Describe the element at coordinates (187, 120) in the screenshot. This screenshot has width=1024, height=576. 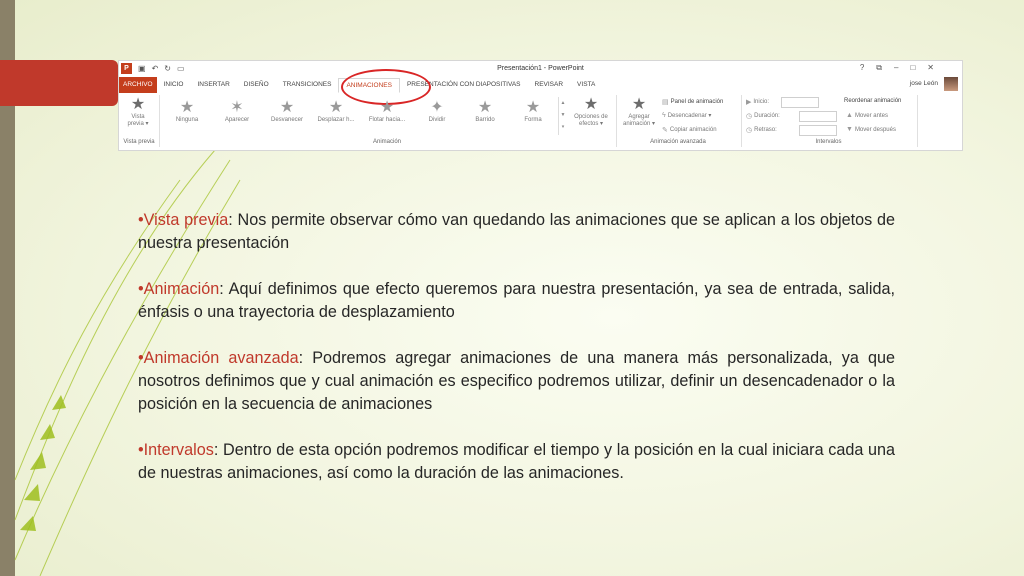
I see `animation-label: Ninguna` at that location.